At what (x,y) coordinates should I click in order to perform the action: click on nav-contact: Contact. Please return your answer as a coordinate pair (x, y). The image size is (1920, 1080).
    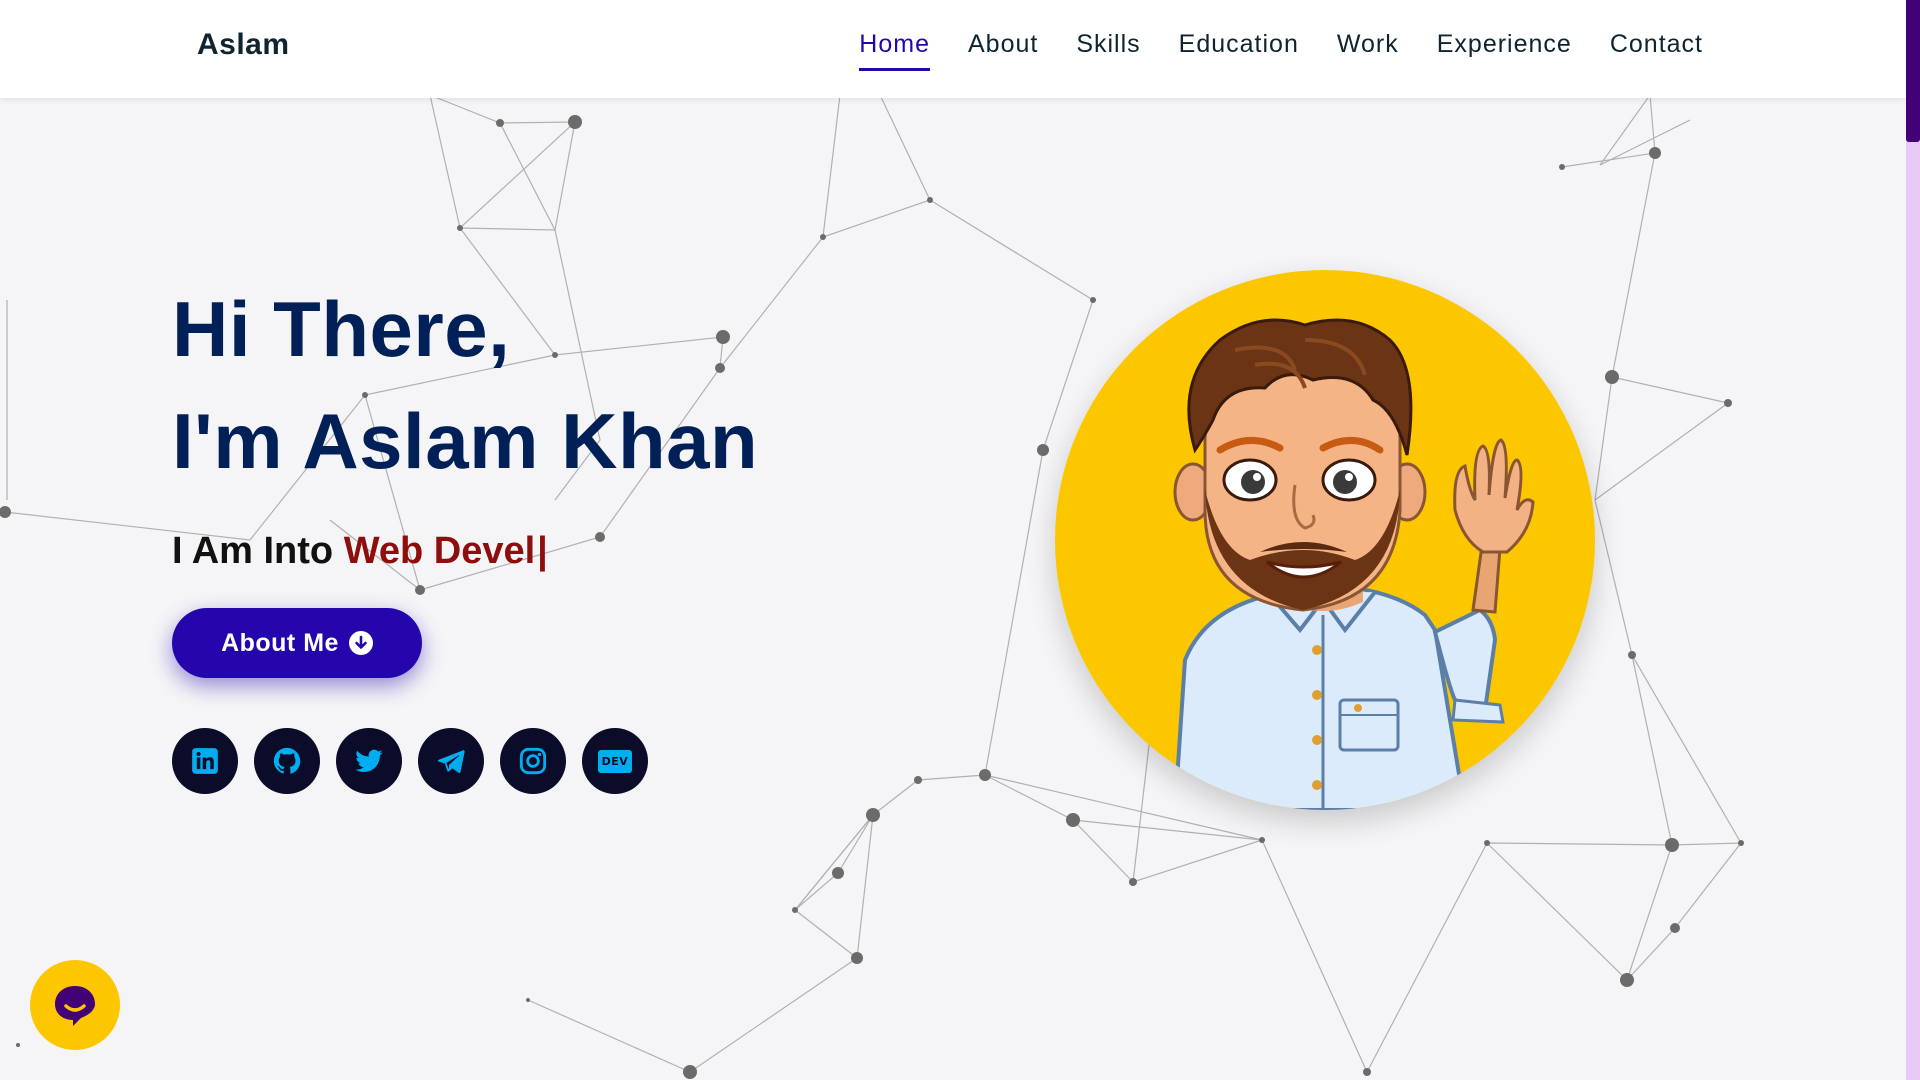
    Looking at the image, I should click on (1656, 50).